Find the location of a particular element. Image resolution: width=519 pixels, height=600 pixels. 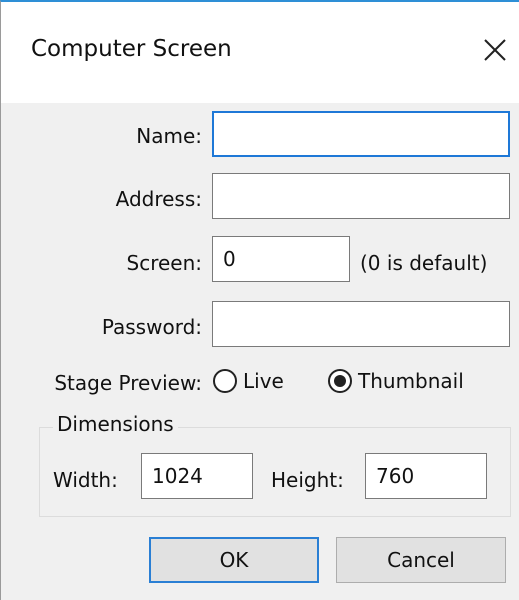

radio-live: Live is located at coordinates (248, 381).